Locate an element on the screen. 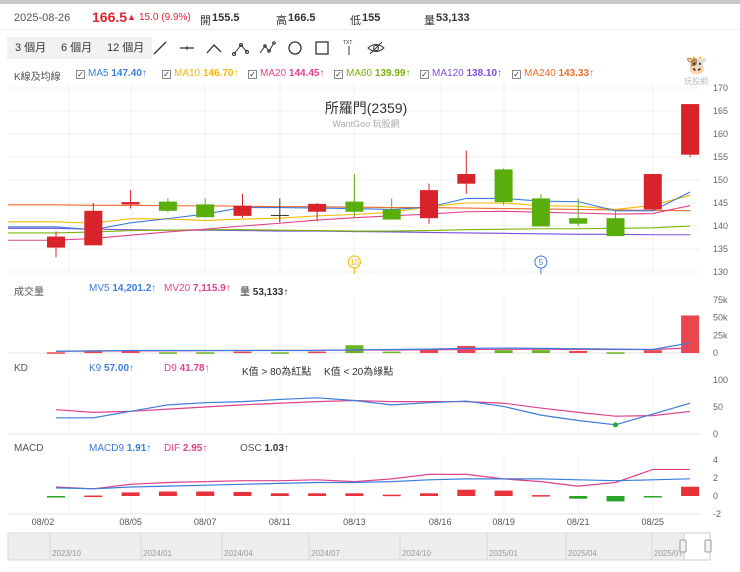 This screenshot has height=572, width=740. date-axis-label: 08/07 is located at coordinates (205, 522).